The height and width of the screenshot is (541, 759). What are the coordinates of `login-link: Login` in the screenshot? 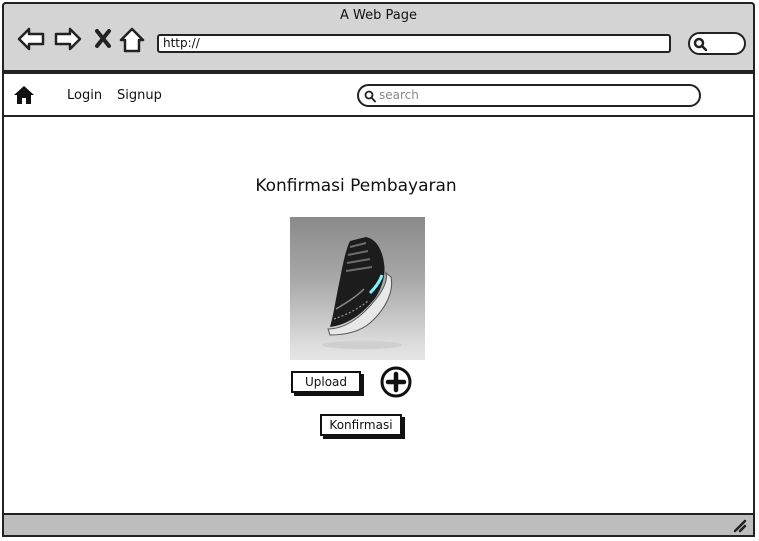 It's located at (84, 95).